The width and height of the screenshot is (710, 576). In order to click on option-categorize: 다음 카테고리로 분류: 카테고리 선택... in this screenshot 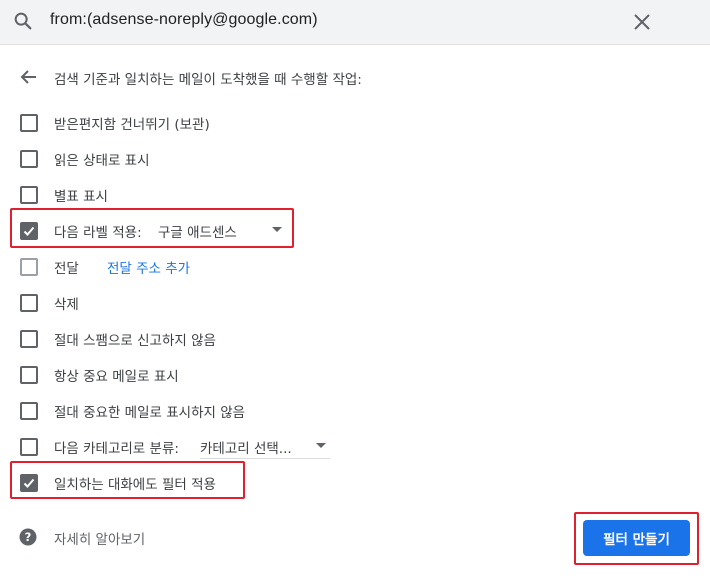, I will do `click(355, 446)`.